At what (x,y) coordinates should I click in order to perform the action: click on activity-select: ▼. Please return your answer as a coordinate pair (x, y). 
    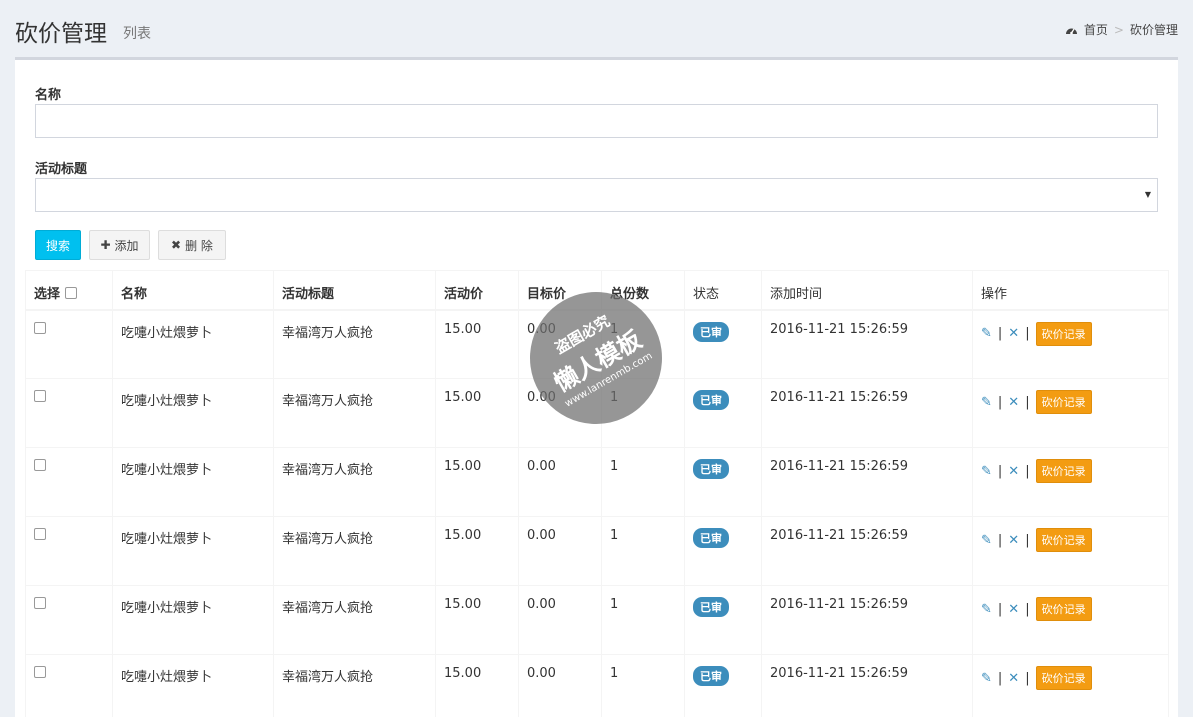
    Looking at the image, I should click on (596, 195).